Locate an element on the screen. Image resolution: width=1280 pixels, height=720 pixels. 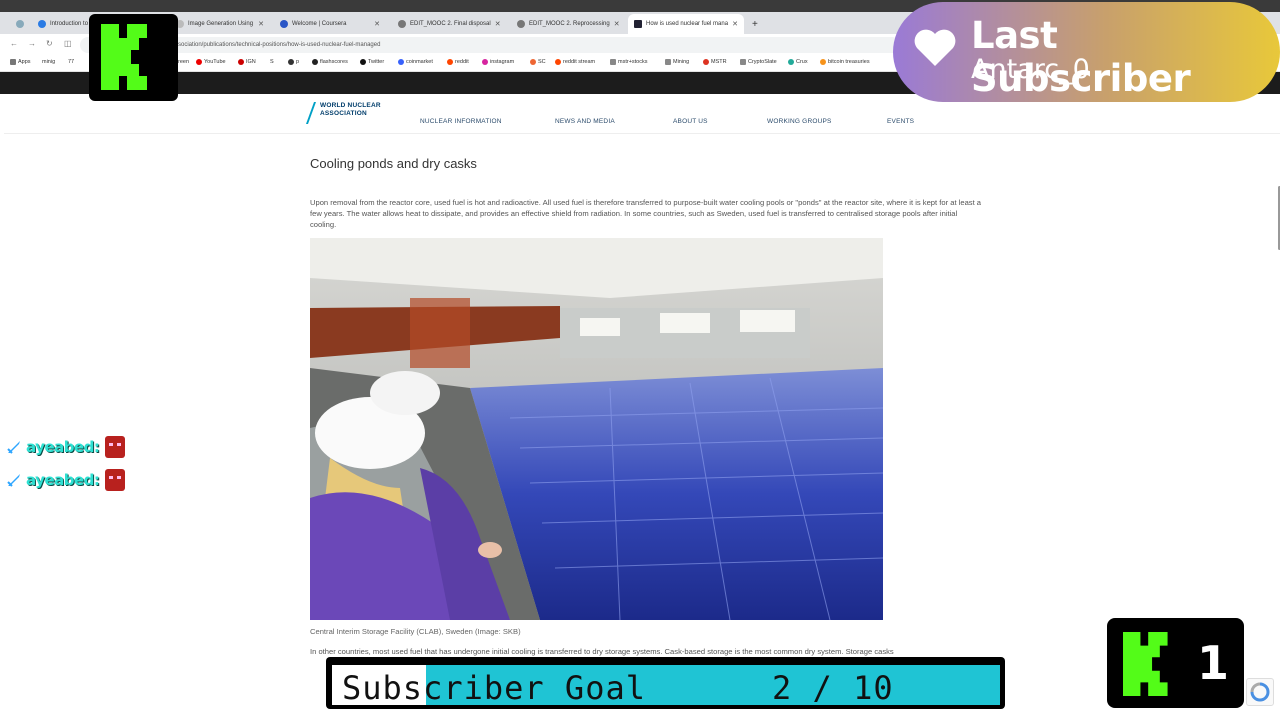
bookmark-mstr: MSTR is located at coordinates (715, 62).